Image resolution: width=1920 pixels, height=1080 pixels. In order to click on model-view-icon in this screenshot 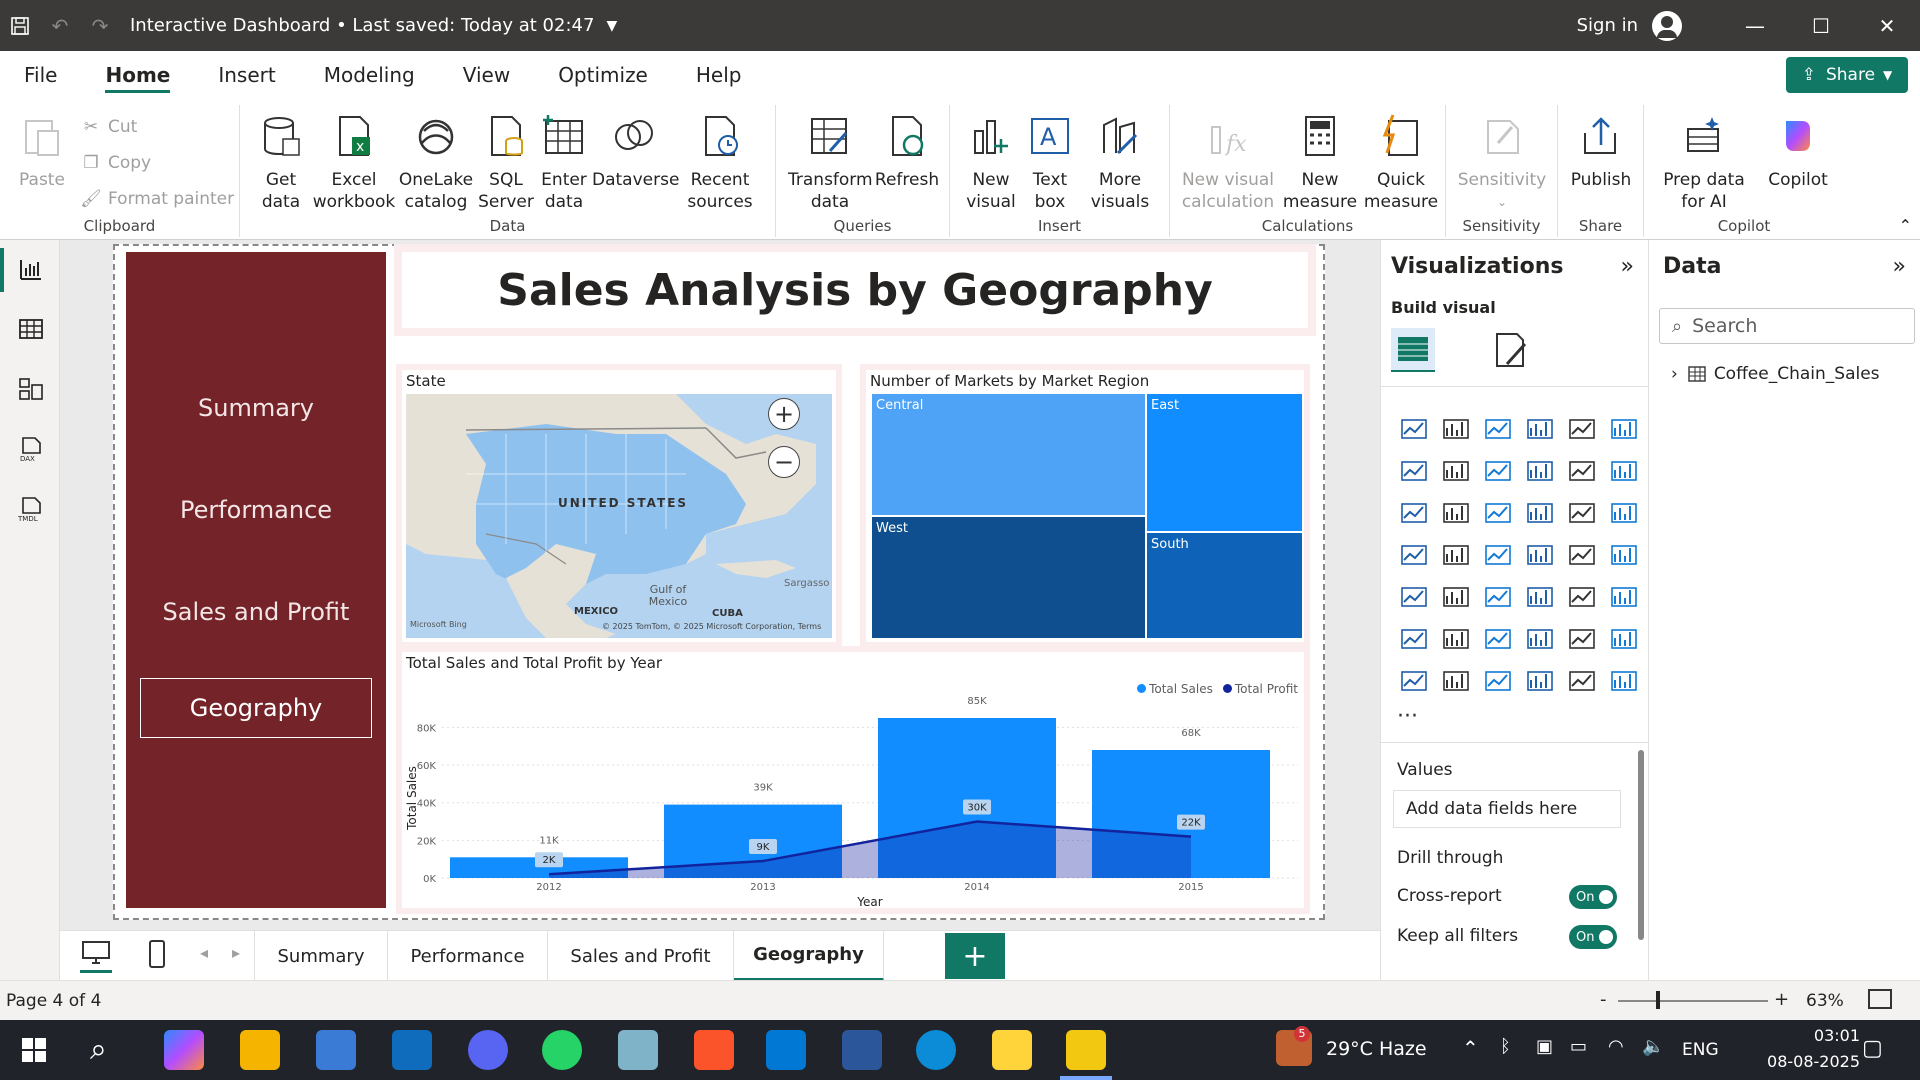, I will do `click(31, 389)`.